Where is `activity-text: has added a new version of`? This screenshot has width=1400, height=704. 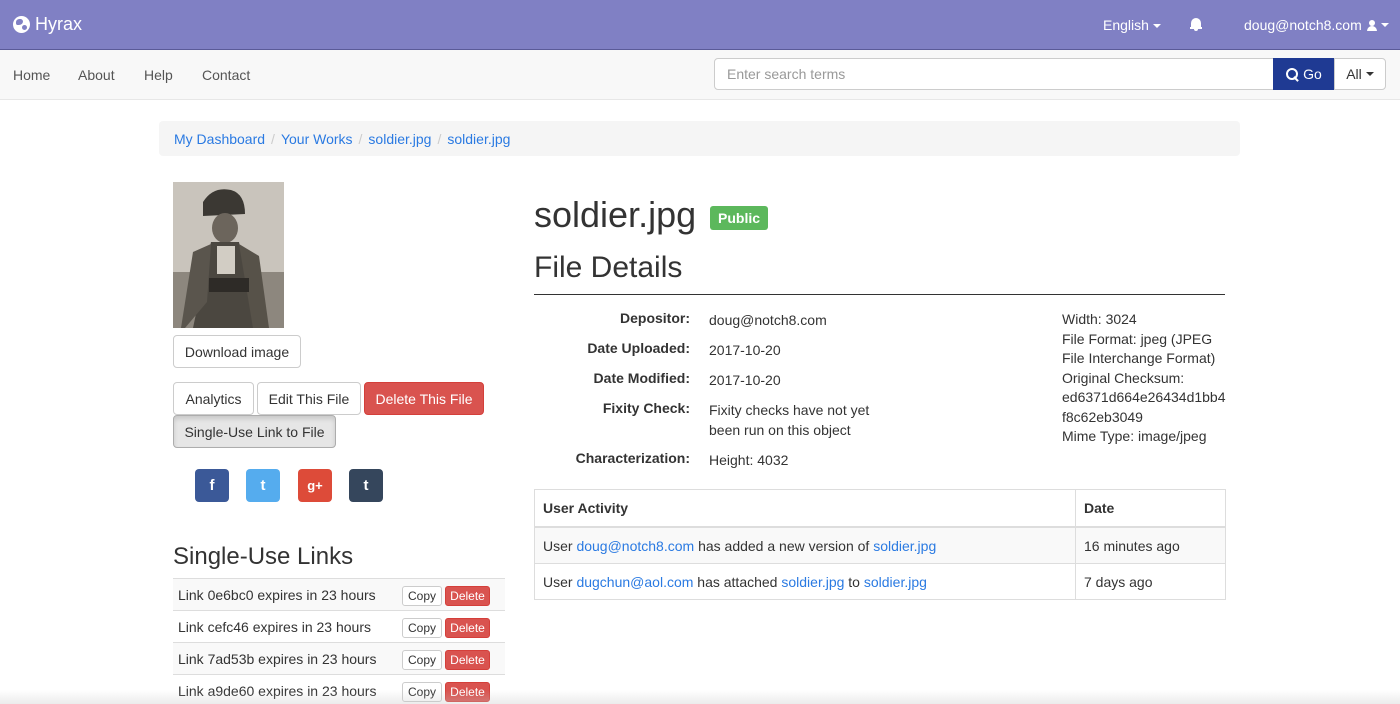 activity-text: has added a new version of is located at coordinates (784, 545).